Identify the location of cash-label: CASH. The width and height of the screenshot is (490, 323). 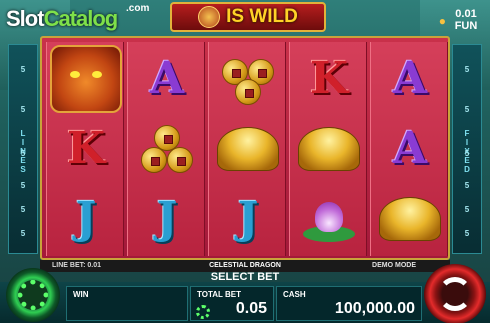
(294, 294).